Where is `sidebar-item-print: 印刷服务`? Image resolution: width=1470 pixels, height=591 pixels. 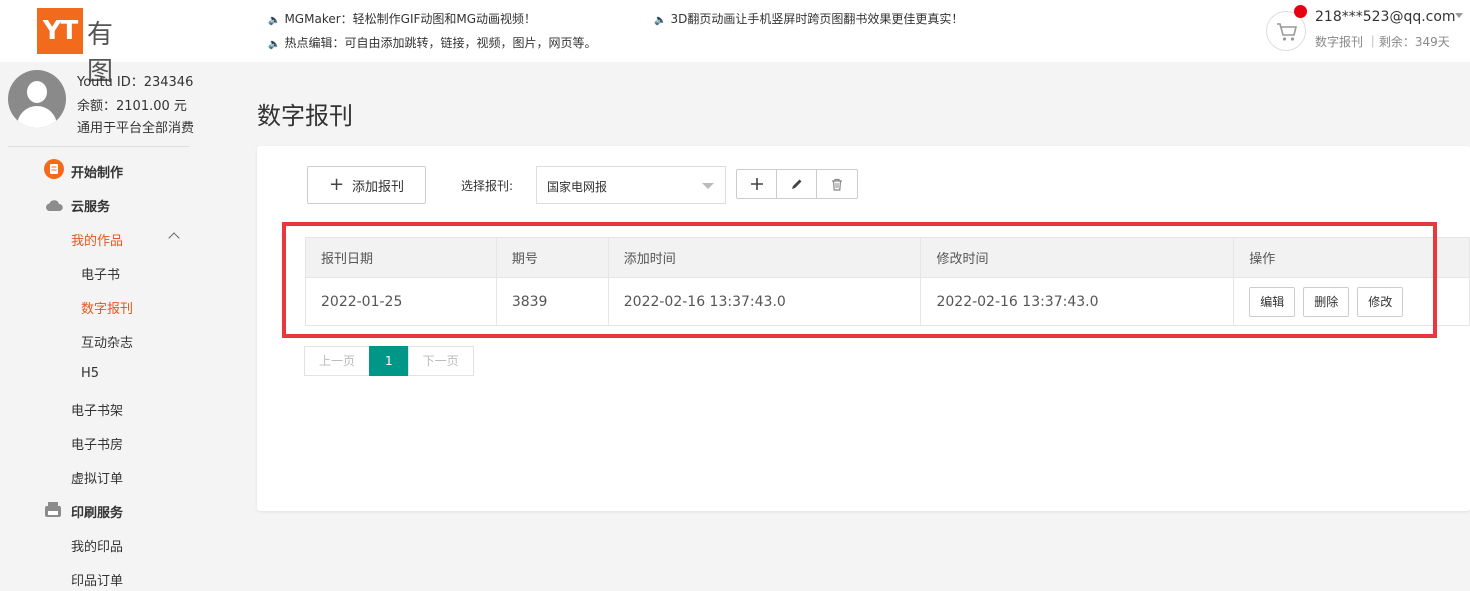 sidebar-item-print: 印刷服务 is located at coordinates (97, 511).